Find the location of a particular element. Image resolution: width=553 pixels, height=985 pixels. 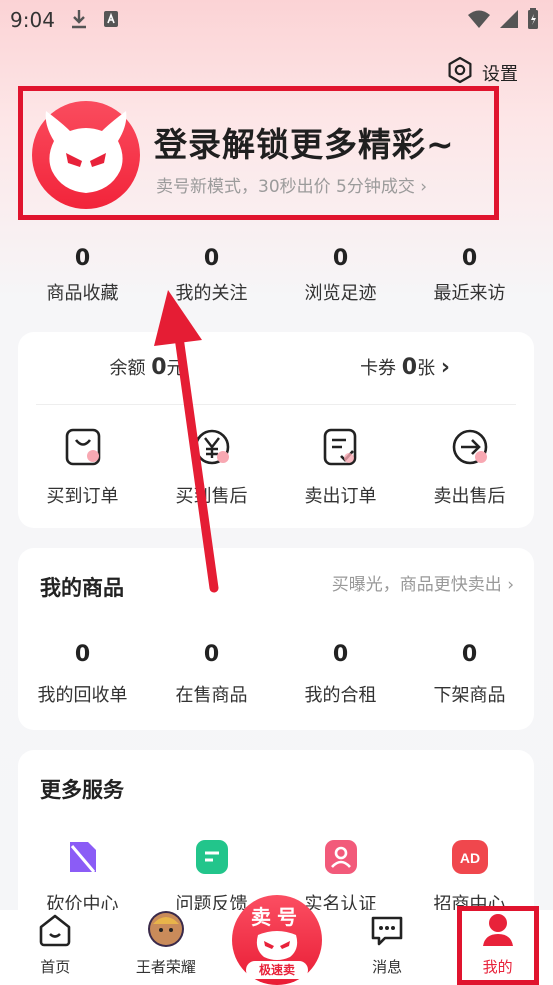

tab-messages: 消息 is located at coordinates (387, 947).